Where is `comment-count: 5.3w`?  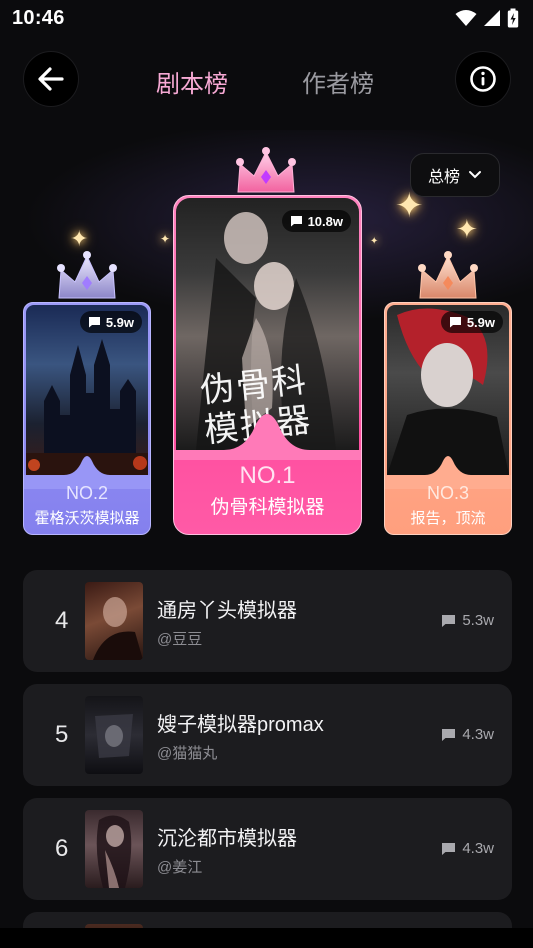 comment-count: 5.3w is located at coordinates (467, 620).